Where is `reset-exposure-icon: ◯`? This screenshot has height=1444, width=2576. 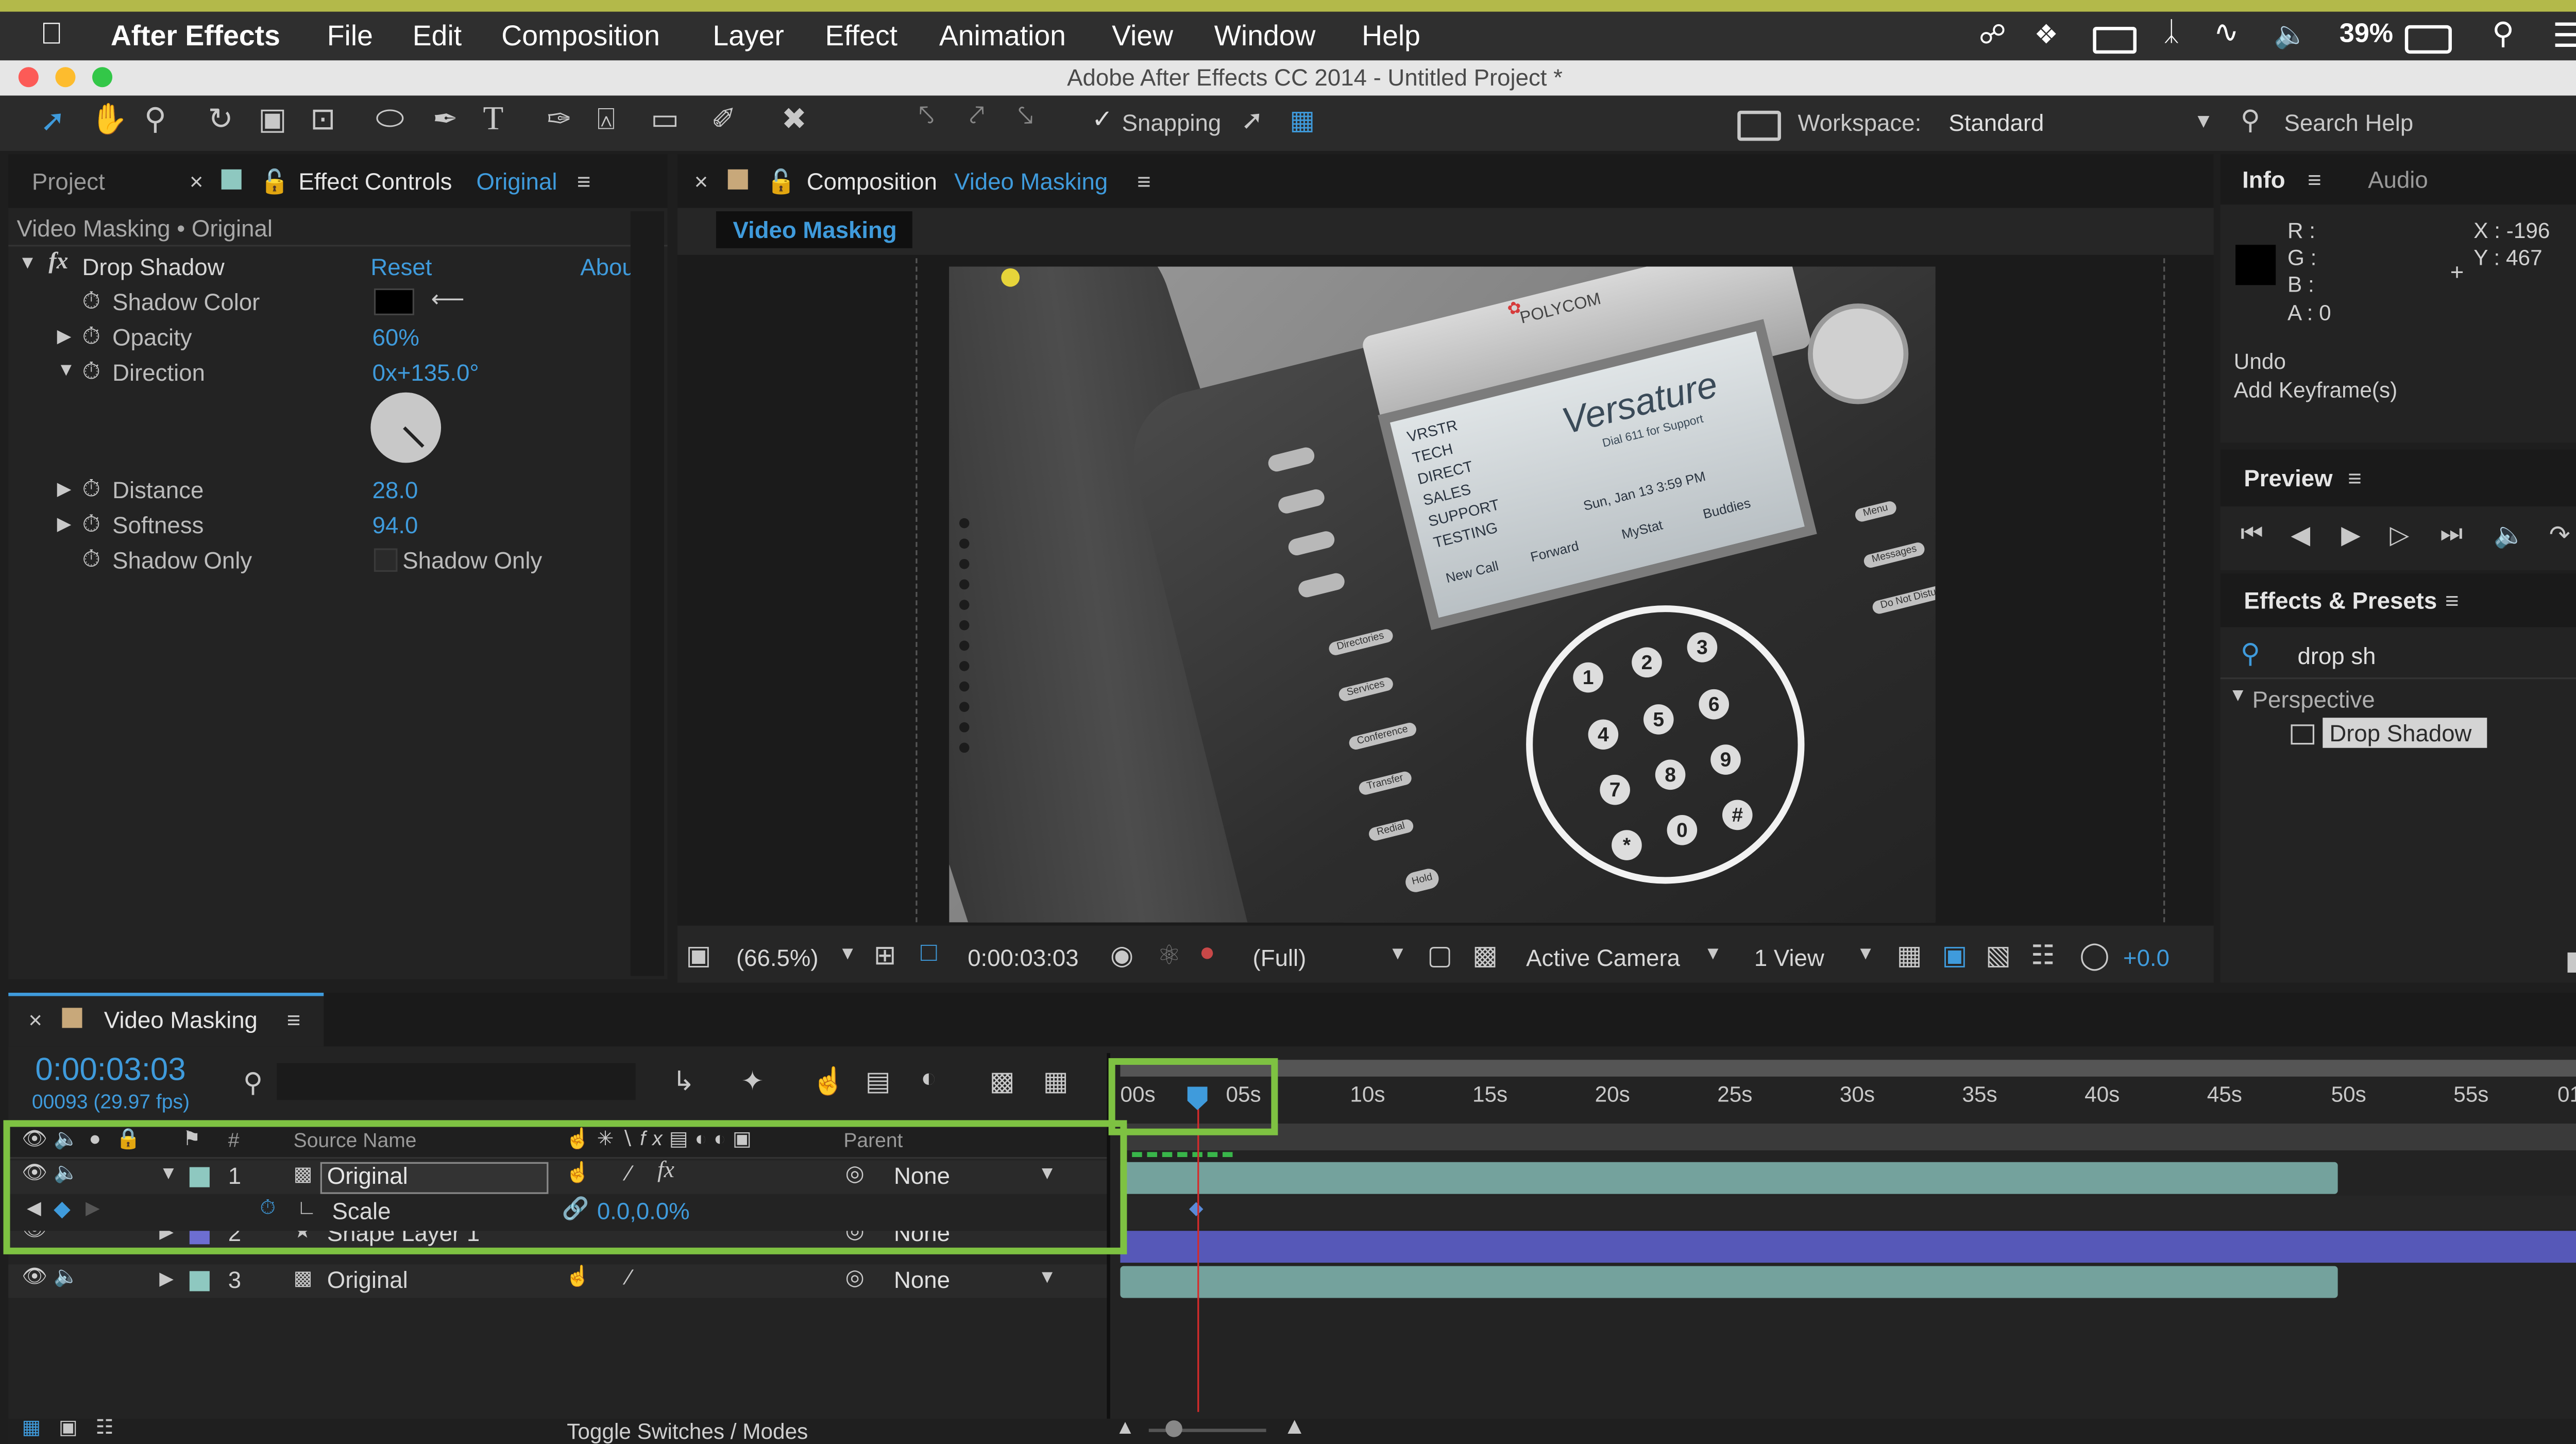 reset-exposure-icon: ◯ is located at coordinates (2094, 956).